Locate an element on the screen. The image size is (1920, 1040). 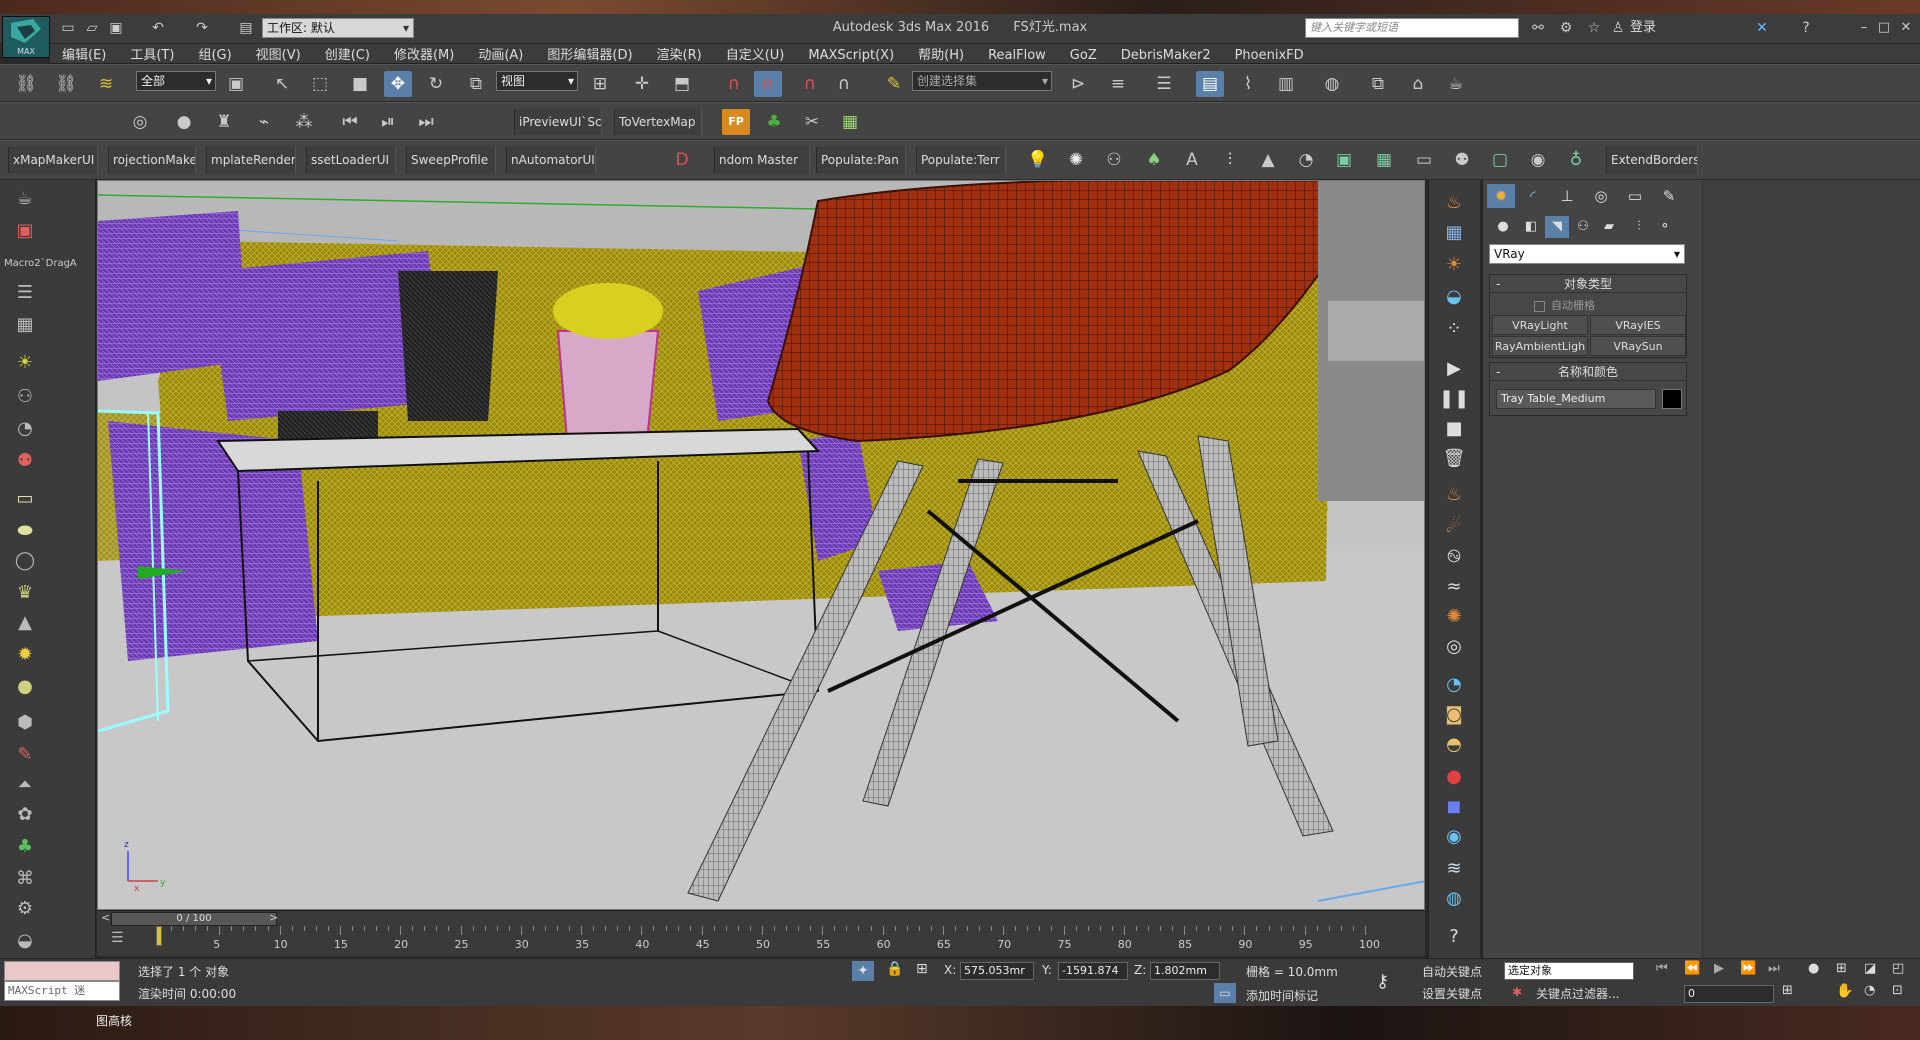
light-bulb-icon: 💡 is located at coordinates (1038, 160).